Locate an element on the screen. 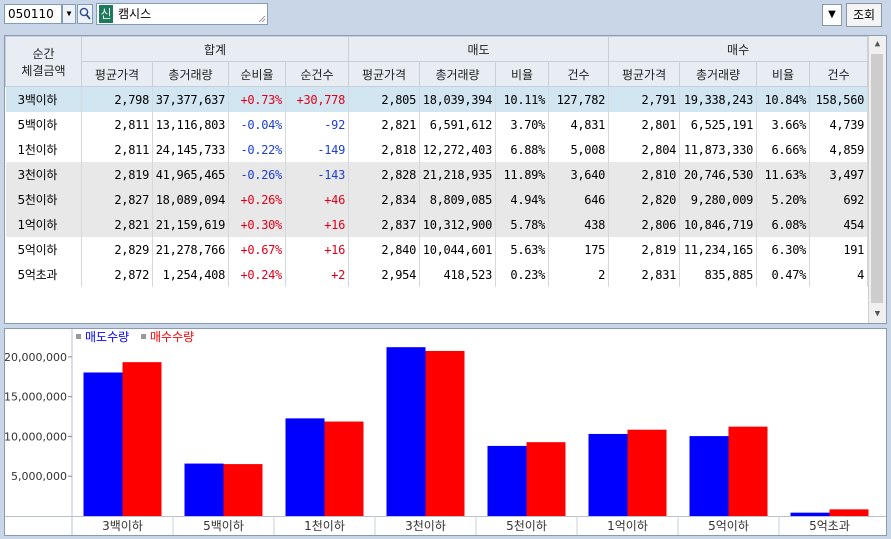 This screenshot has height=539, width=891. row-label: 3천이하 is located at coordinates (43, 174).